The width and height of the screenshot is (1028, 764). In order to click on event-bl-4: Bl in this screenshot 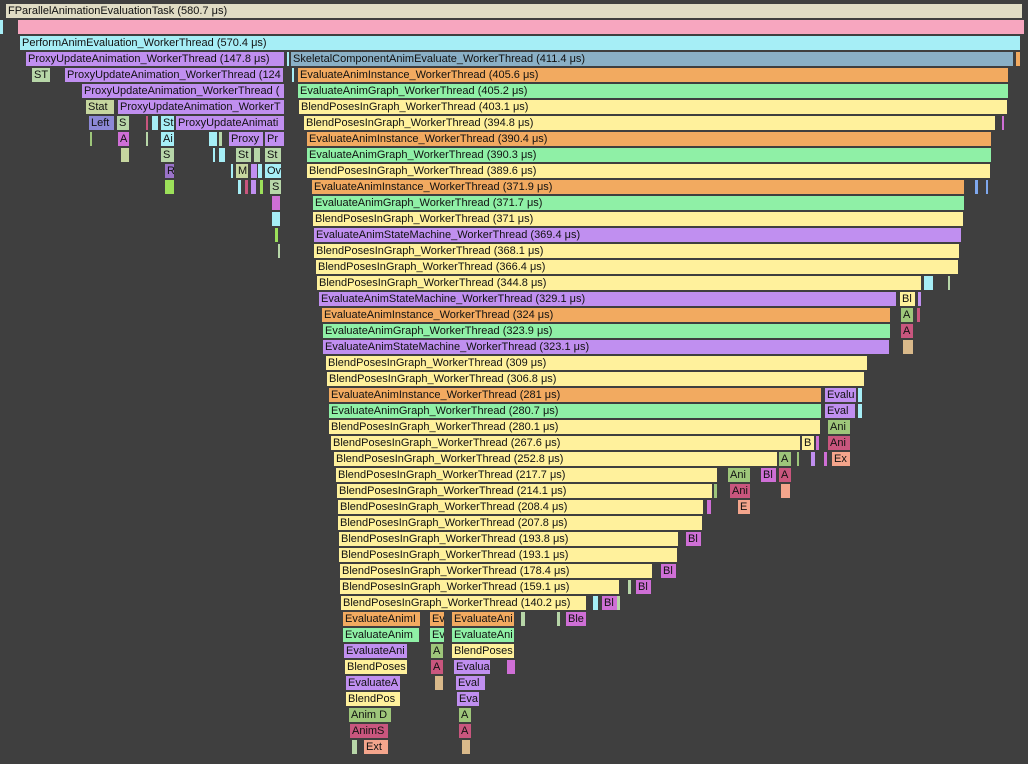, I will do `click(668, 571)`.